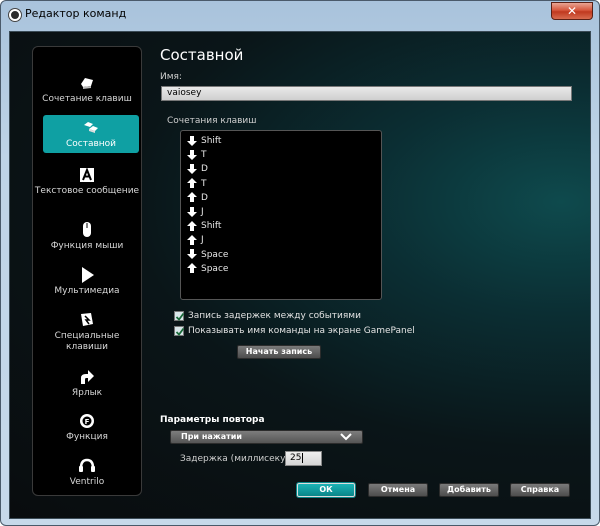 The image size is (600, 526). What do you see at coordinates (87, 377) in the screenshot?
I see `shortcut-arrow-icon` at bounding box center [87, 377].